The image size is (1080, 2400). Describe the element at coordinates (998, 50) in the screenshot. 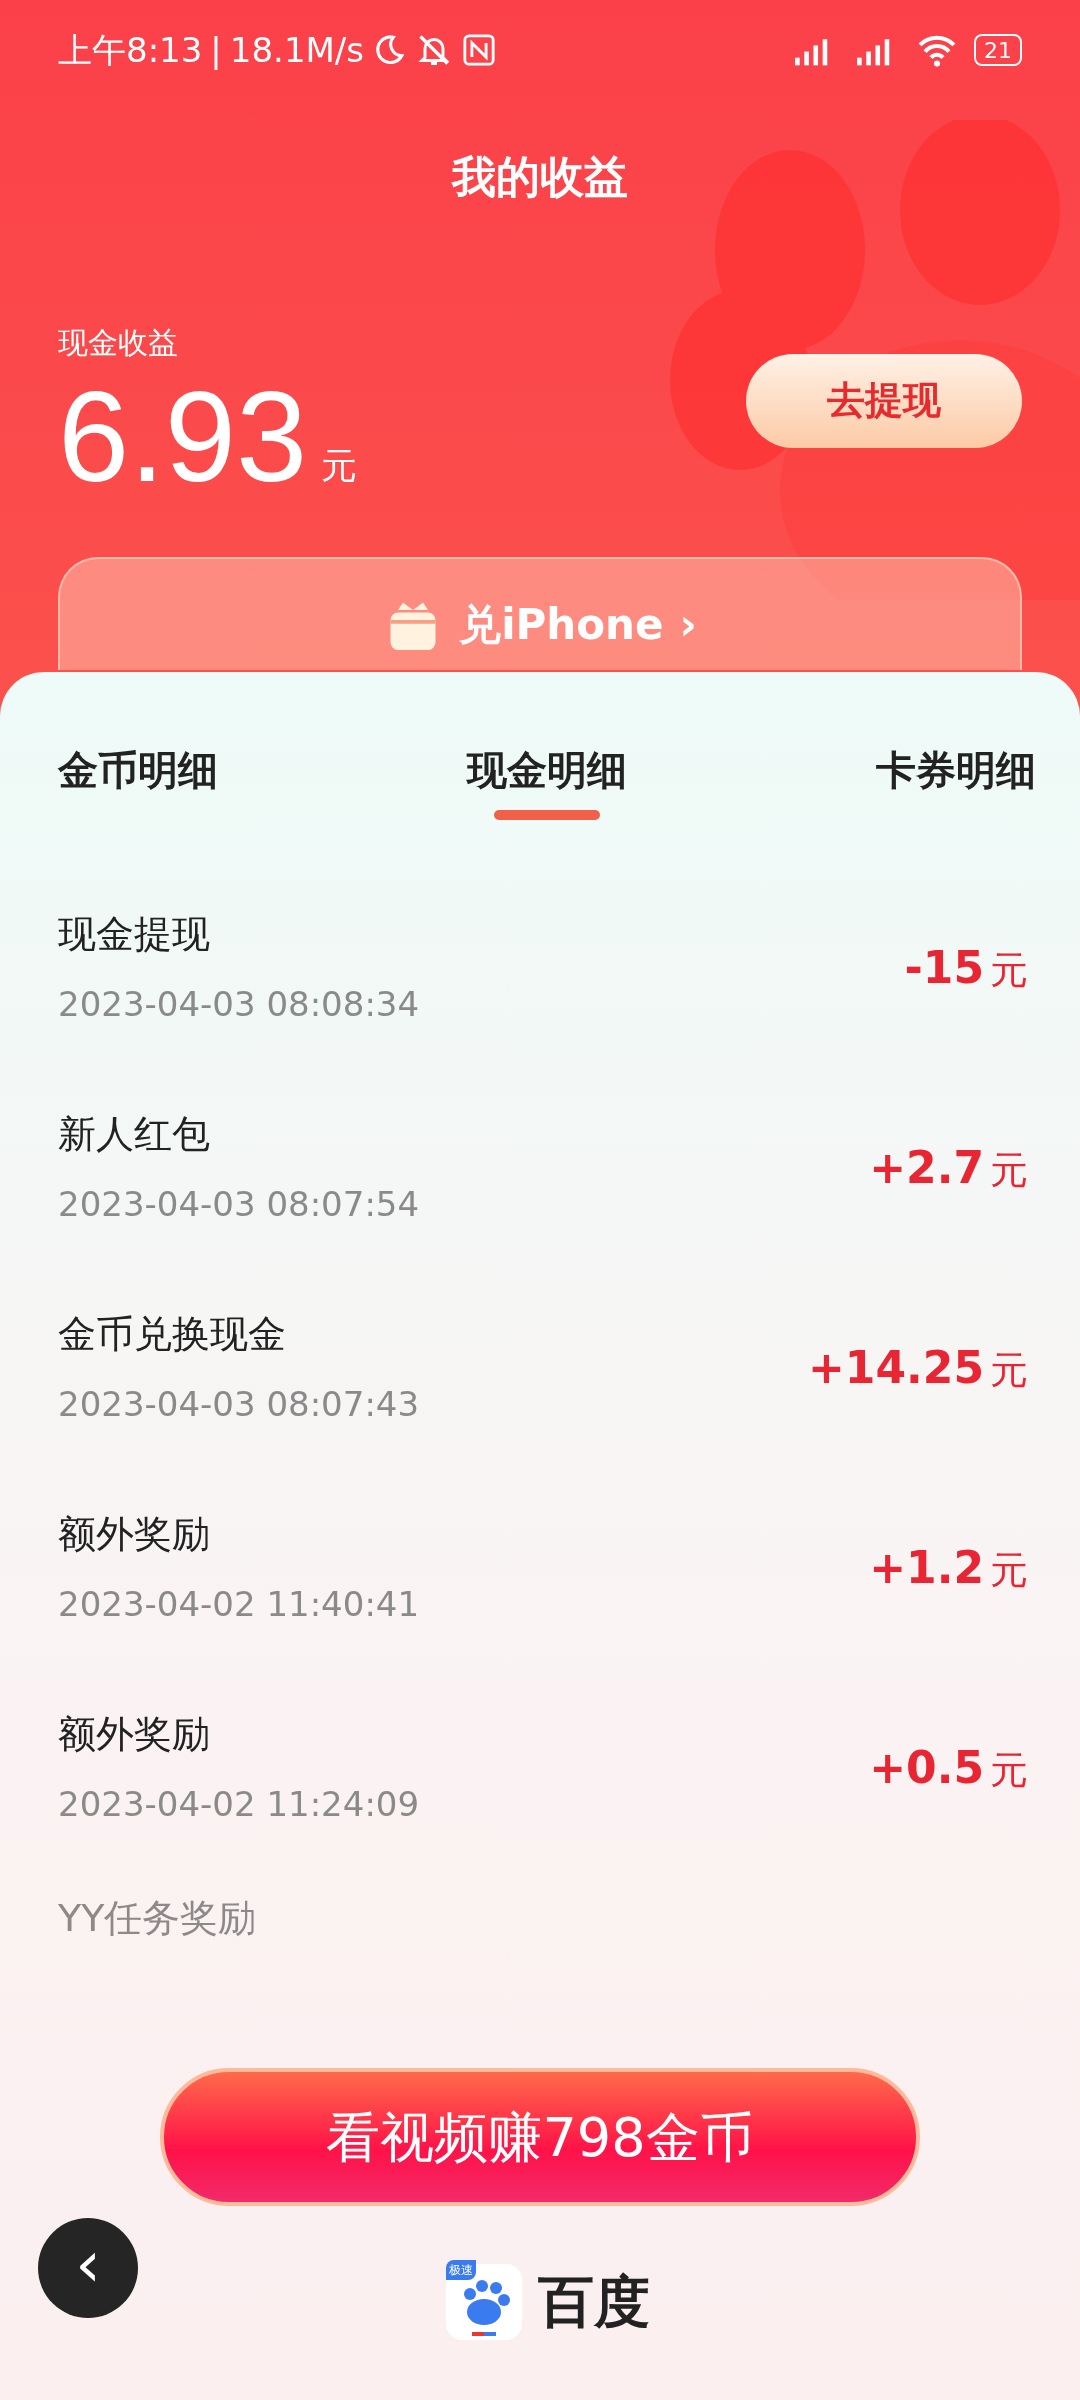

I see `battery-indicator: 21` at that location.